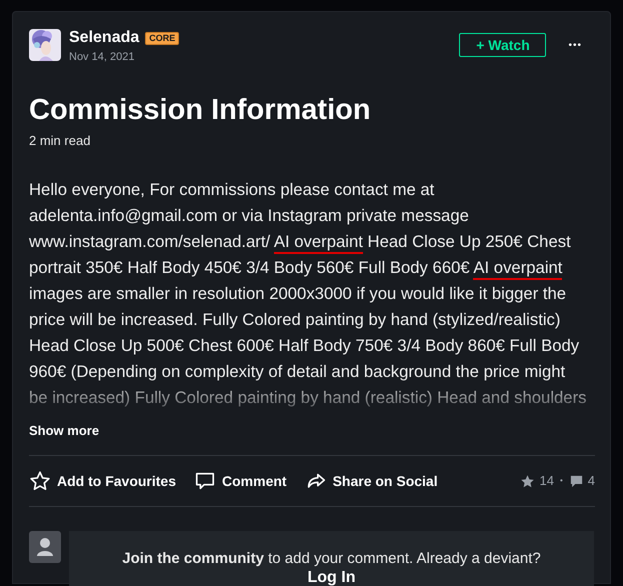  I want to click on article-title: Commission Information, so click(200, 110).